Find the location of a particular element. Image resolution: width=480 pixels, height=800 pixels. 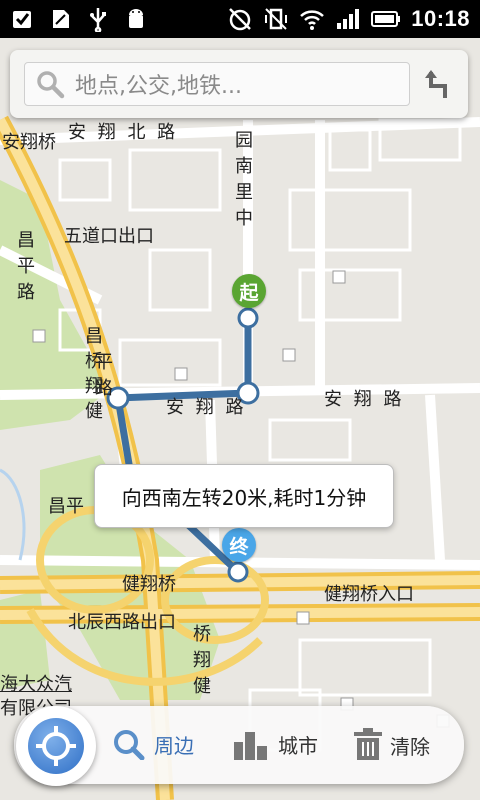

route-turn-icon is located at coordinates (436, 84).